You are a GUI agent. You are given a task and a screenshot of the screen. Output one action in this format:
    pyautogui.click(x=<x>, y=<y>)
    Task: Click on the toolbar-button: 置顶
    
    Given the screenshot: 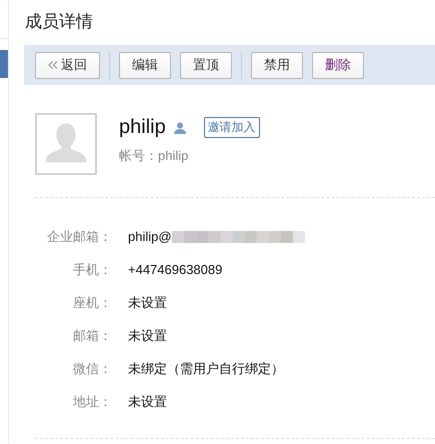 What is the action you would take?
    pyautogui.click(x=206, y=65)
    